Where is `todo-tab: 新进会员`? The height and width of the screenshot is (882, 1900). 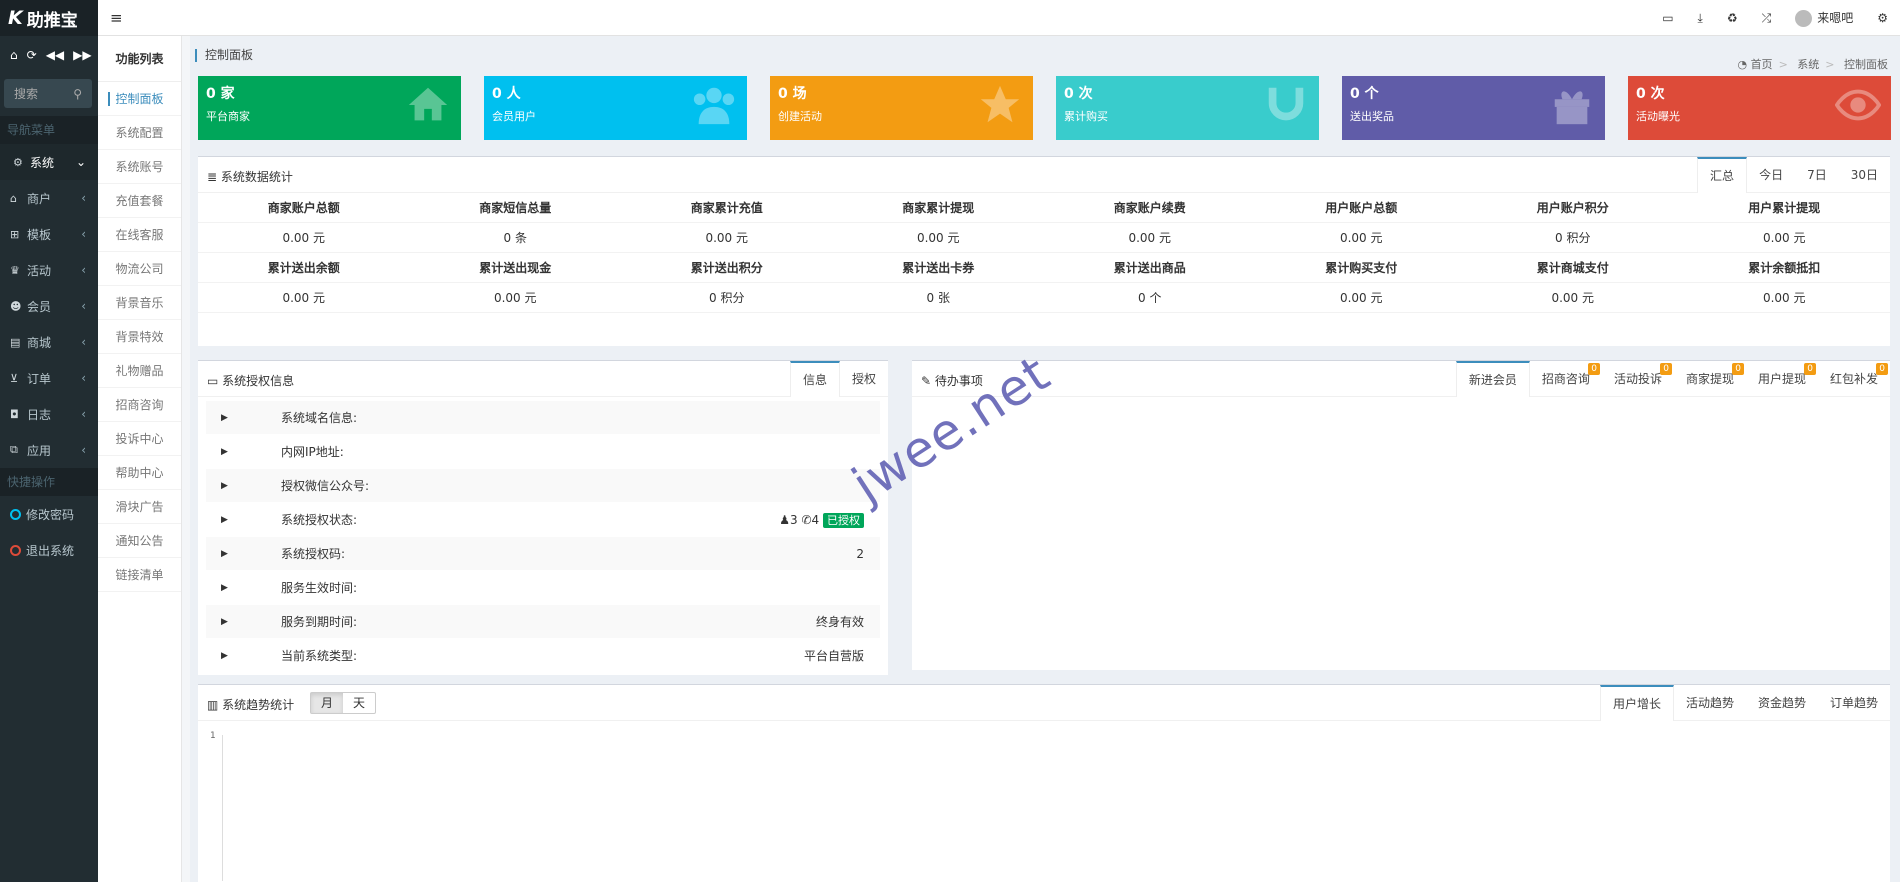 todo-tab: 新进会员 is located at coordinates (1492, 379).